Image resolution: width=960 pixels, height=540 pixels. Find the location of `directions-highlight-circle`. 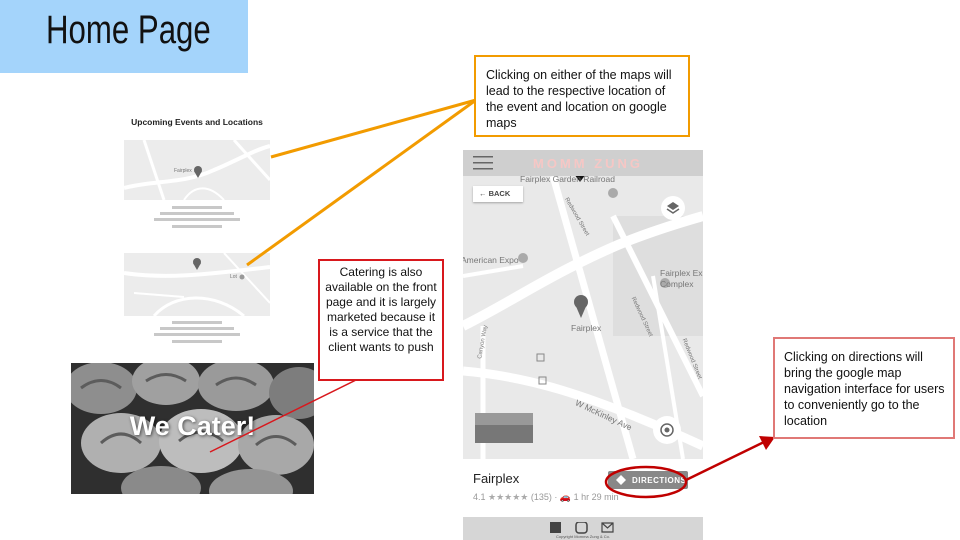

directions-highlight-circle is located at coordinates (646, 482).